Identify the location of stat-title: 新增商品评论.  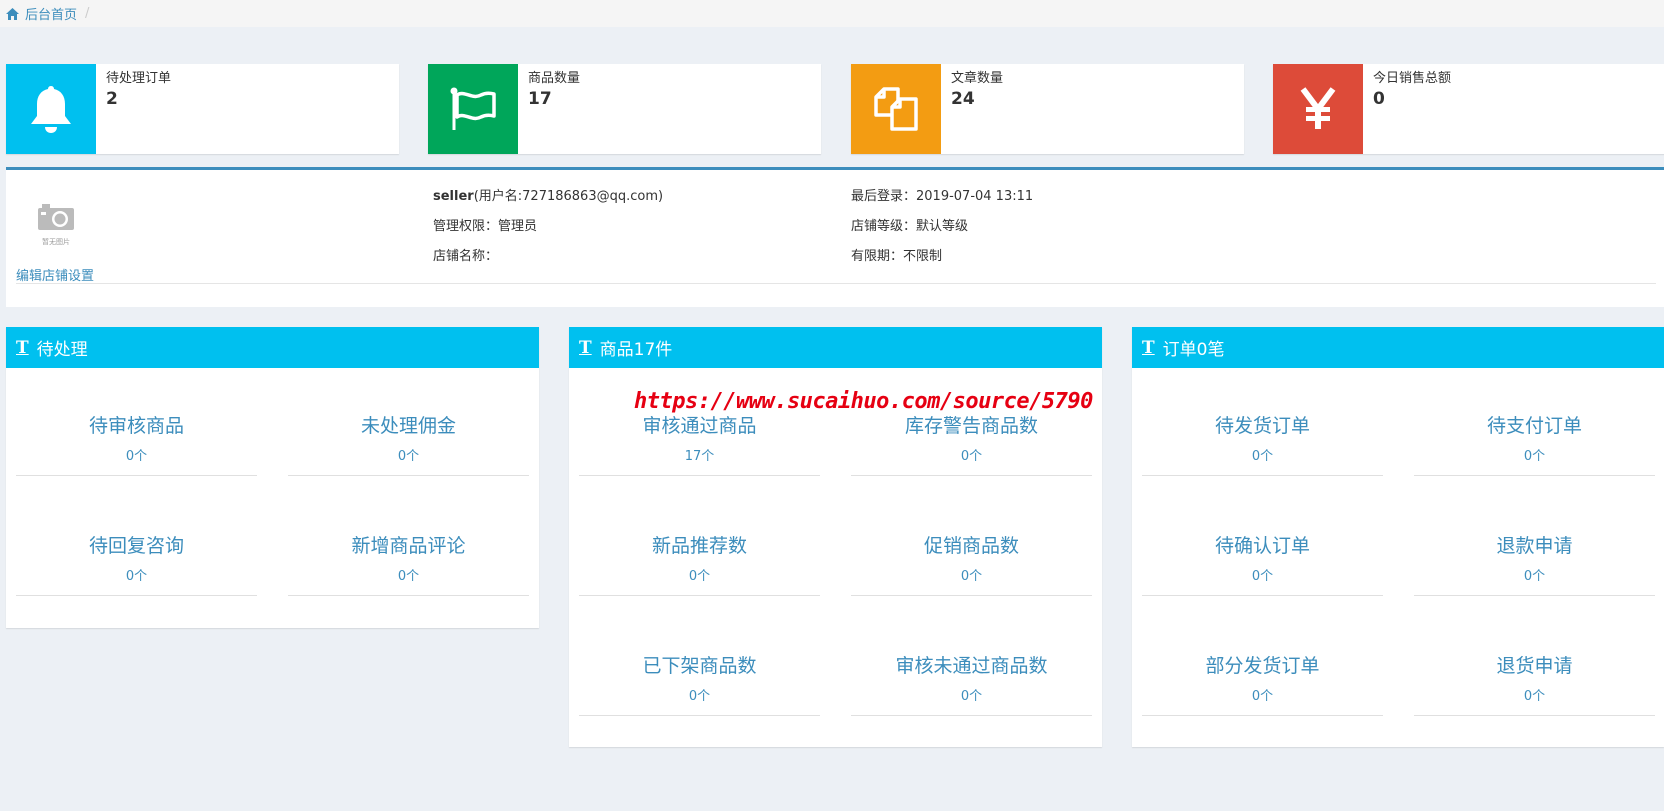
(408, 546).